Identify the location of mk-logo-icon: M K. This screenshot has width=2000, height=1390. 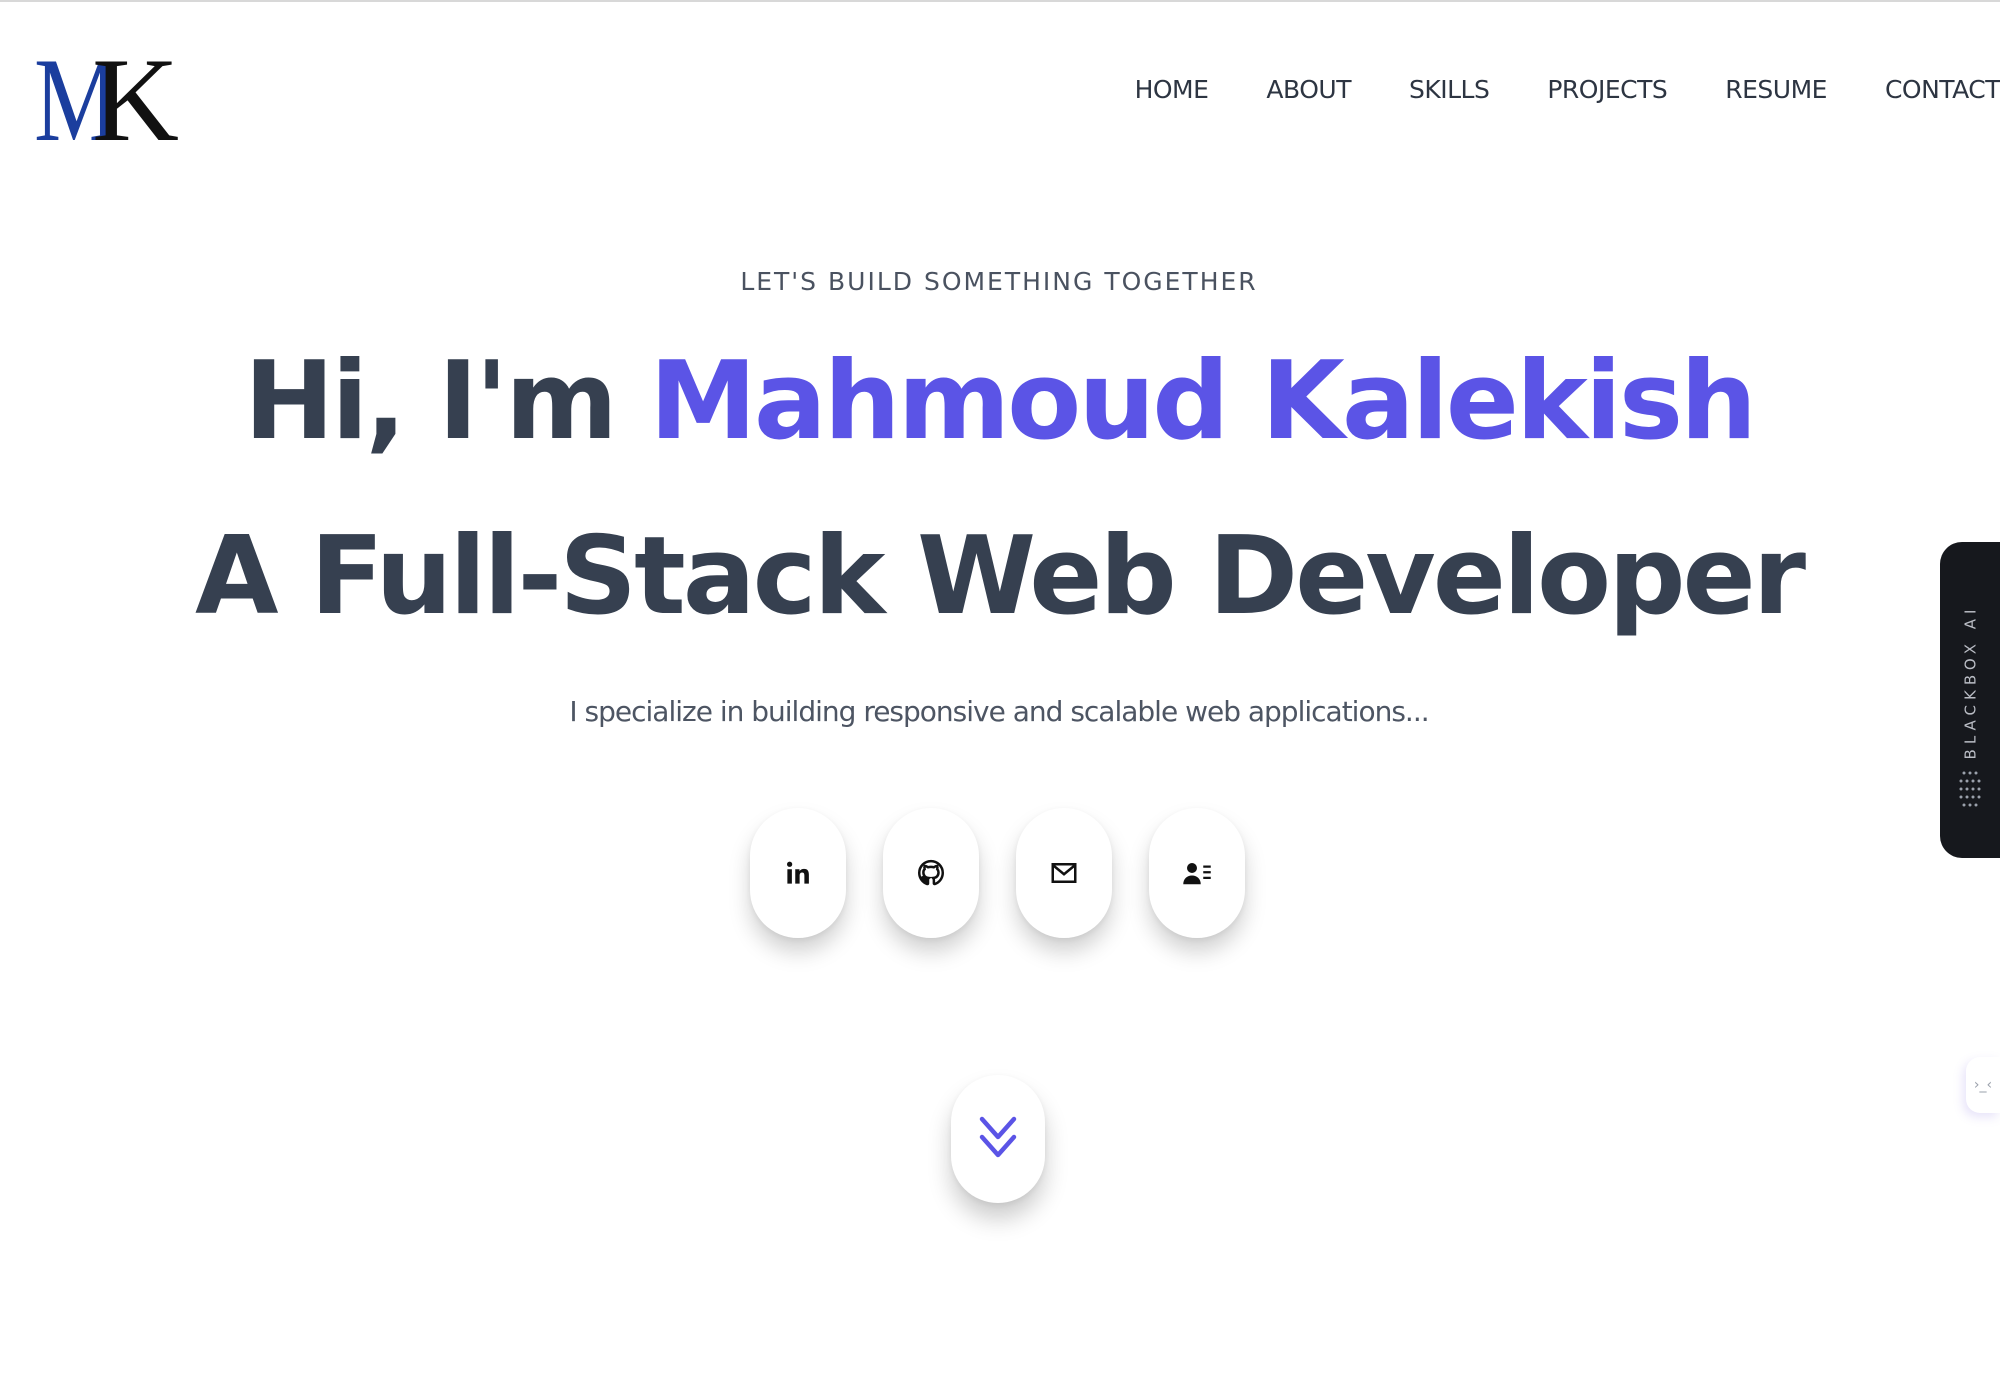
(106, 99).